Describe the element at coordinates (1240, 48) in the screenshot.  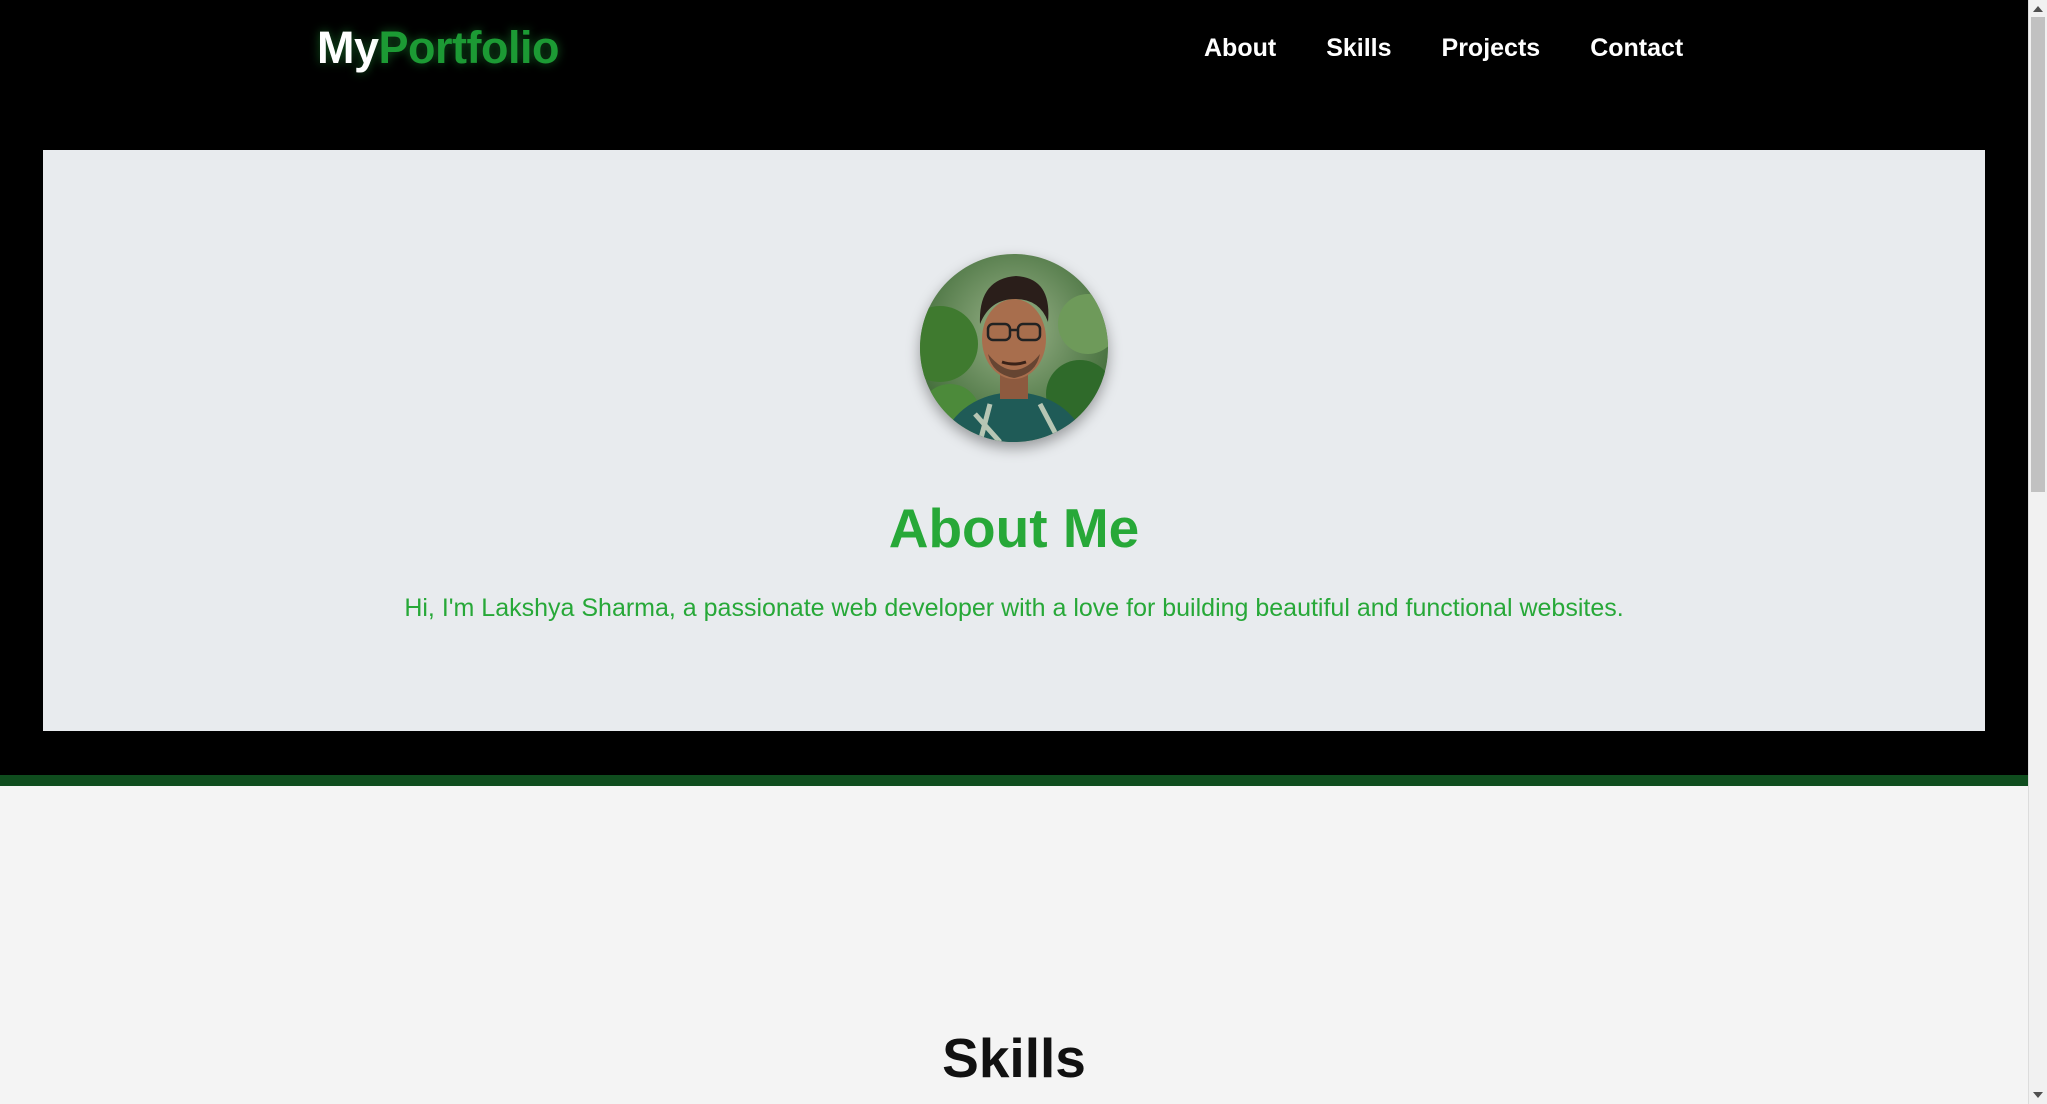
I see `nav-about: About` at that location.